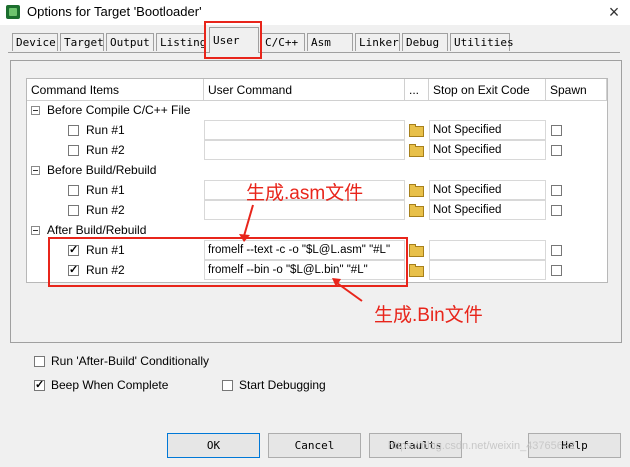 This screenshot has width=630, height=467. Describe the element at coordinates (228, 262) in the screenshot. I see `after-build-highlight` at that location.